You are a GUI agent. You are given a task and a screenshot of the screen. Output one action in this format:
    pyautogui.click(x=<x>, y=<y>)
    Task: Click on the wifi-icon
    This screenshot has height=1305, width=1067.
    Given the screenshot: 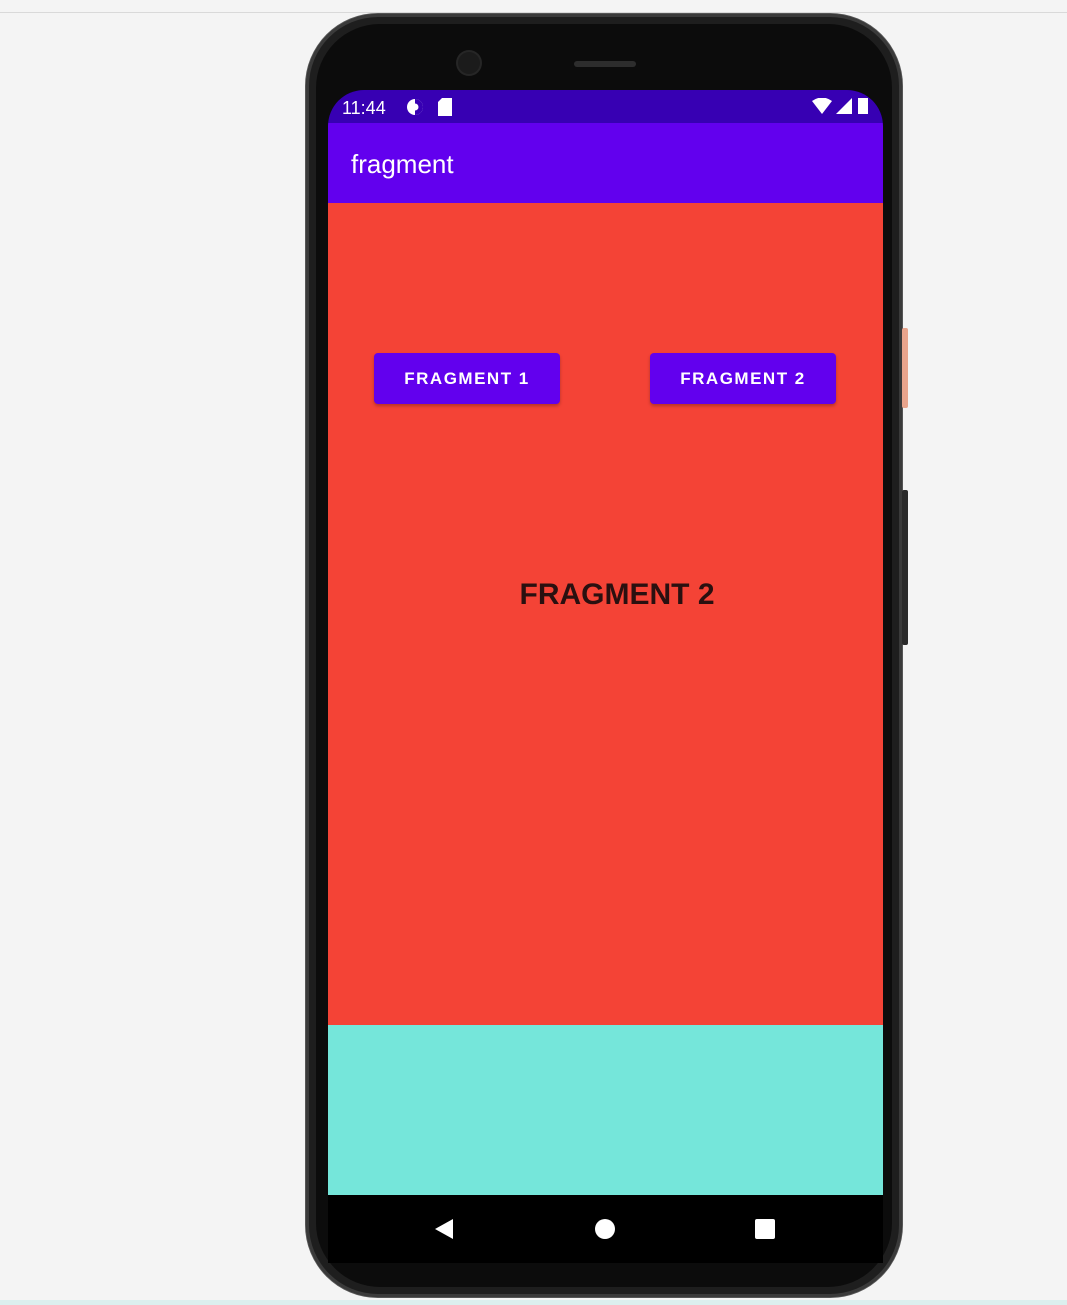 What is the action you would take?
    pyautogui.click(x=822, y=108)
    